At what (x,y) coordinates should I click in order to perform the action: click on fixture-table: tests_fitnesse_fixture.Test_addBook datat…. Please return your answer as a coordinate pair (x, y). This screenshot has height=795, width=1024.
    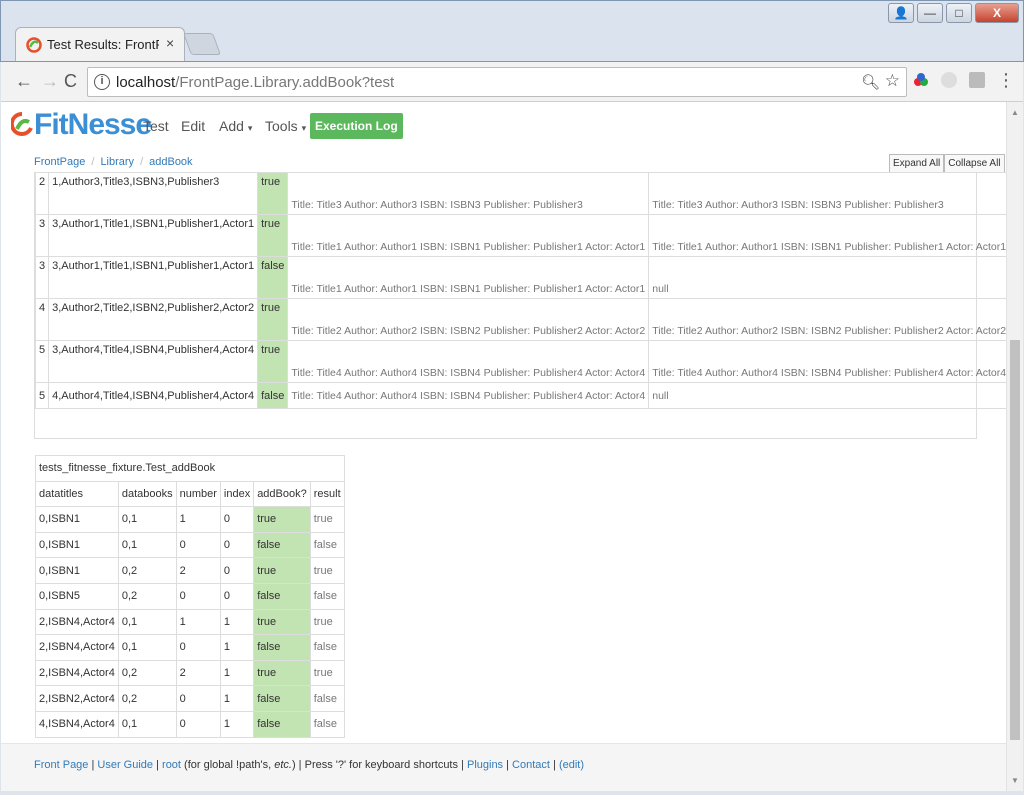
    Looking at the image, I should click on (190, 596).